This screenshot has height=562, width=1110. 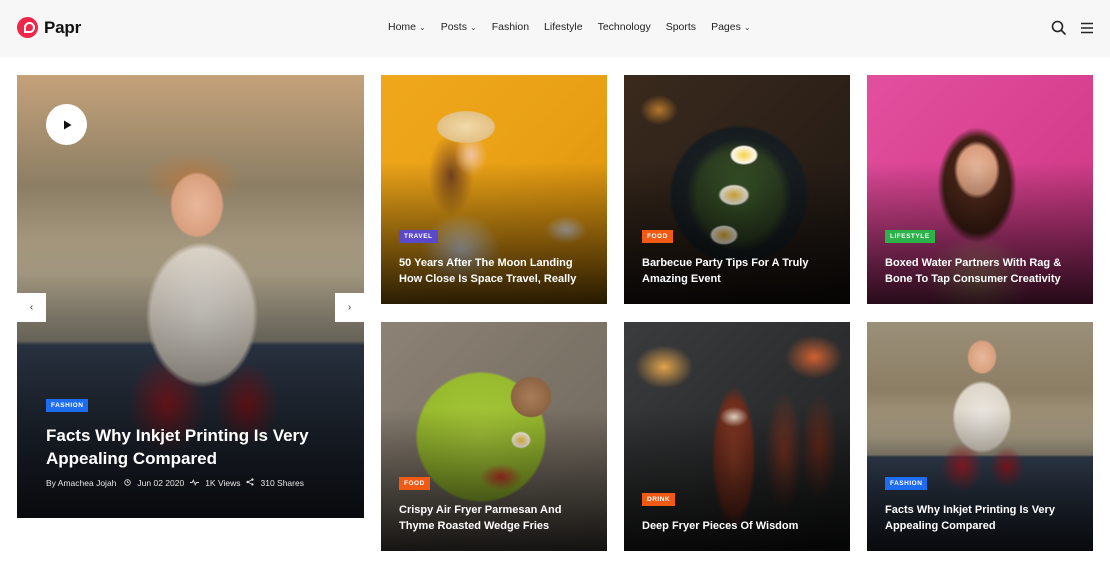 What do you see at coordinates (725, 263) in the screenshot?
I see `post-title-line1: Barbecue Party Tips For A Truly` at bounding box center [725, 263].